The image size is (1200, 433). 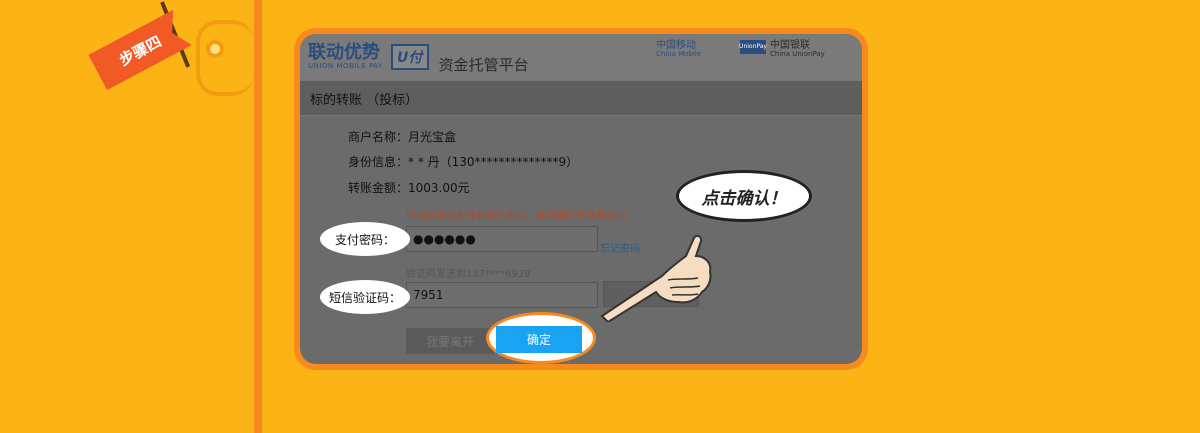 I want to click on password-input: ●●●●●●, so click(x=502, y=239).